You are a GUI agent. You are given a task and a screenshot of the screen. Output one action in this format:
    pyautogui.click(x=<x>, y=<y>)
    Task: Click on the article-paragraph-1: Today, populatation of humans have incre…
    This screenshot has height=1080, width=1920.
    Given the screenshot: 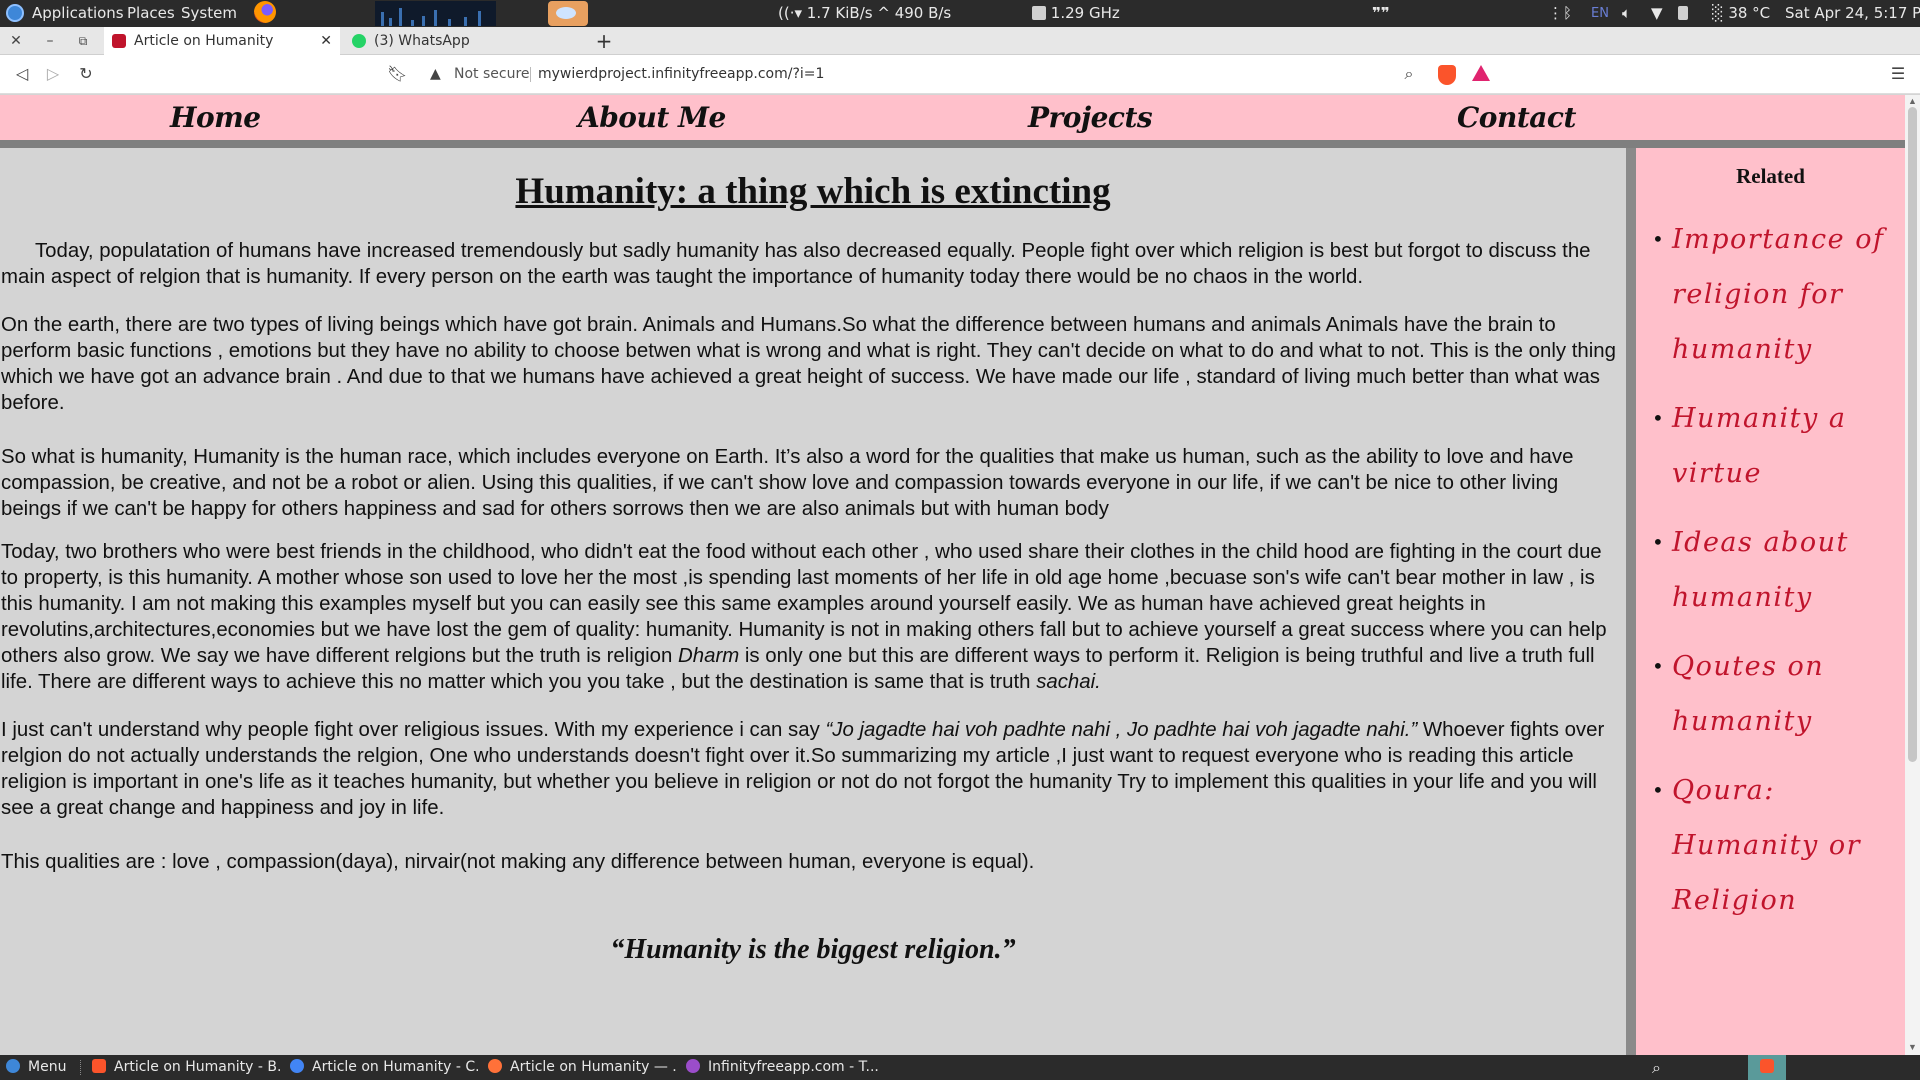 What is the action you would take?
    pyautogui.click(x=796, y=264)
    